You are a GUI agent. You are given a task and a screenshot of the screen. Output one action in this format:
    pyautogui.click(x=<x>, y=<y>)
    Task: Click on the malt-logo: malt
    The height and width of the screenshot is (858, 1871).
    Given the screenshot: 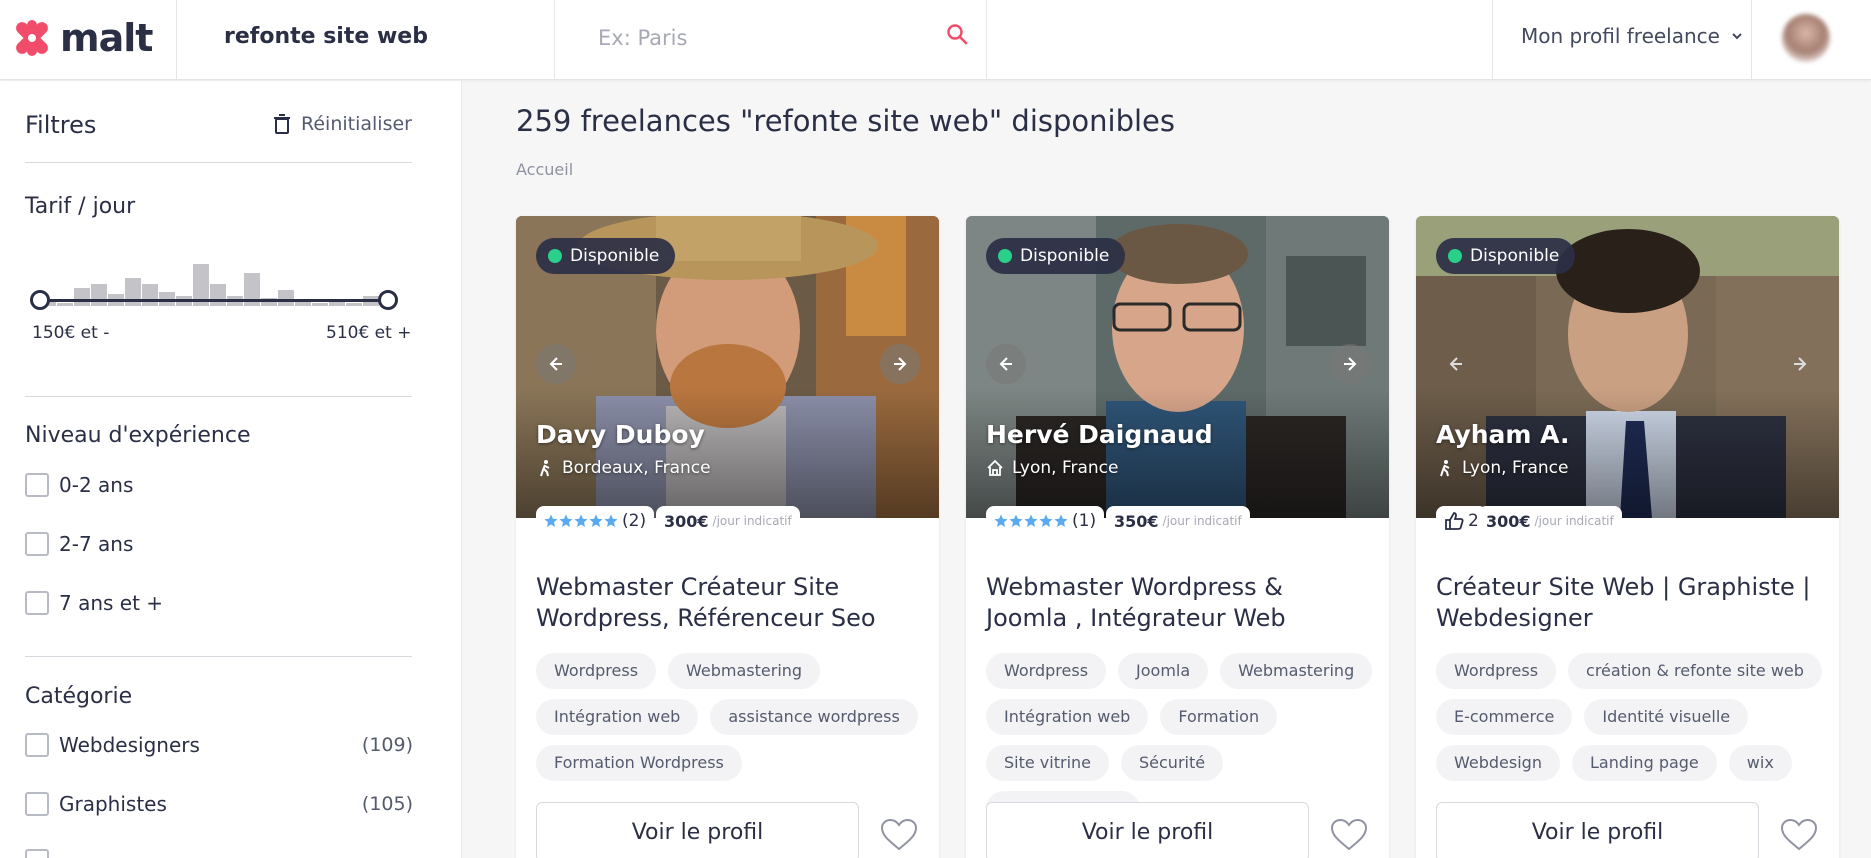 What is the action you would take?
    pyautogui.click(x=81, y=38)
    